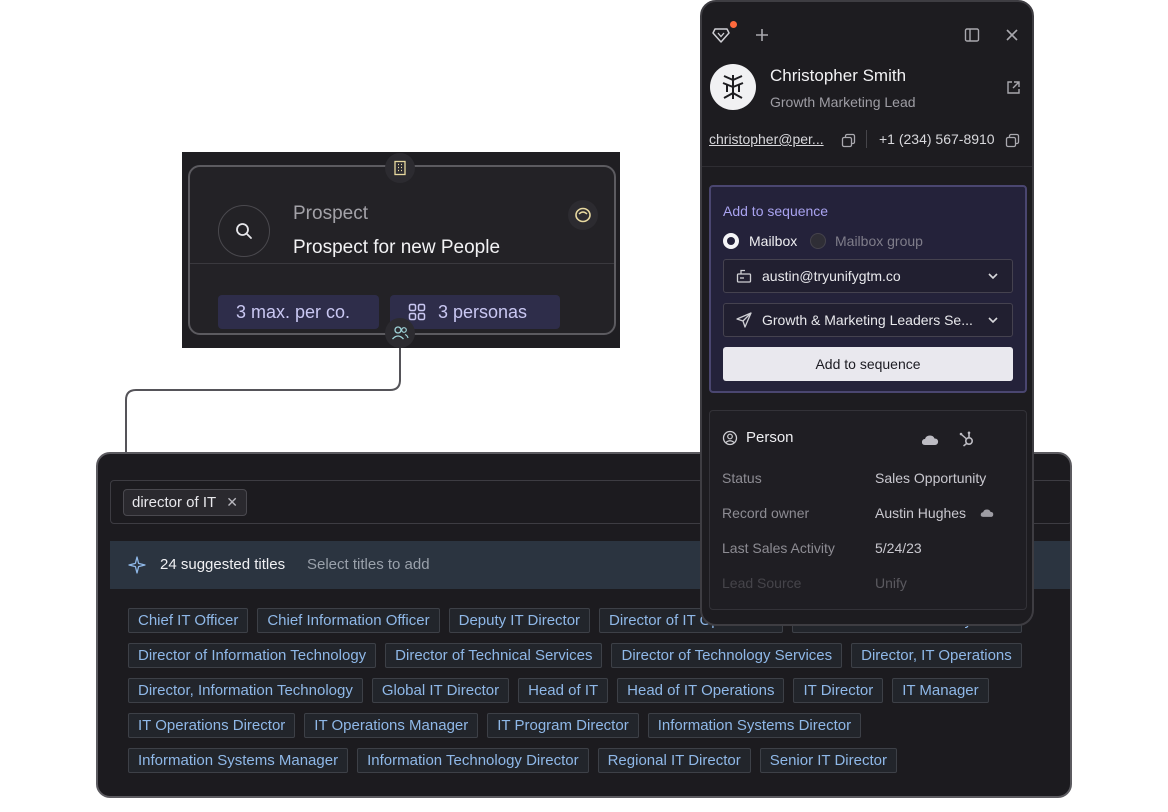  What do you see at coordinates (744, 320) in the screenshot?
I see `send-icon` at bounding box center [744, 320].